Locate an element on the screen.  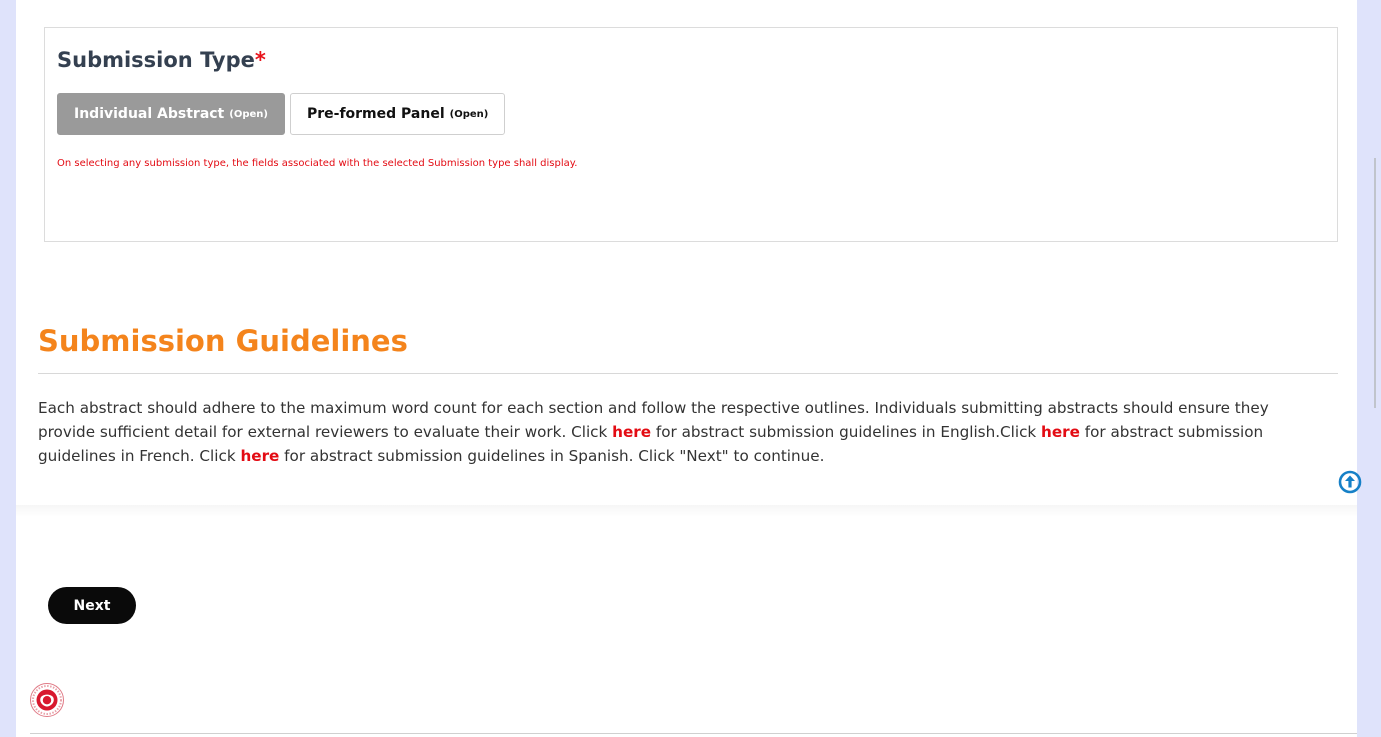
next-button: Next is located at coordinates (92, 605).